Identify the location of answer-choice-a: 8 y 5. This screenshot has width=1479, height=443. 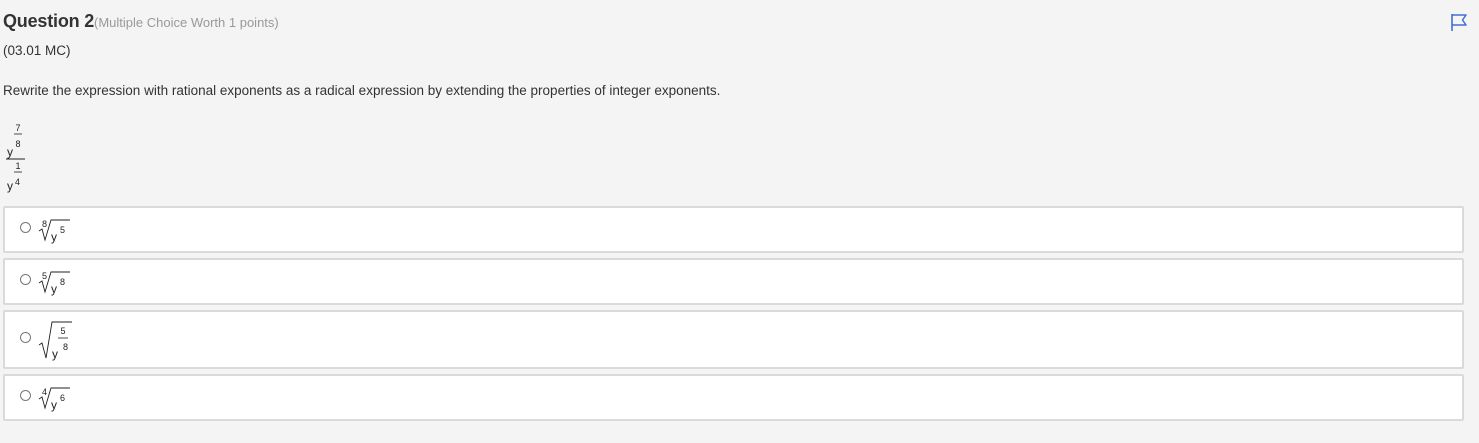
(733, 229).